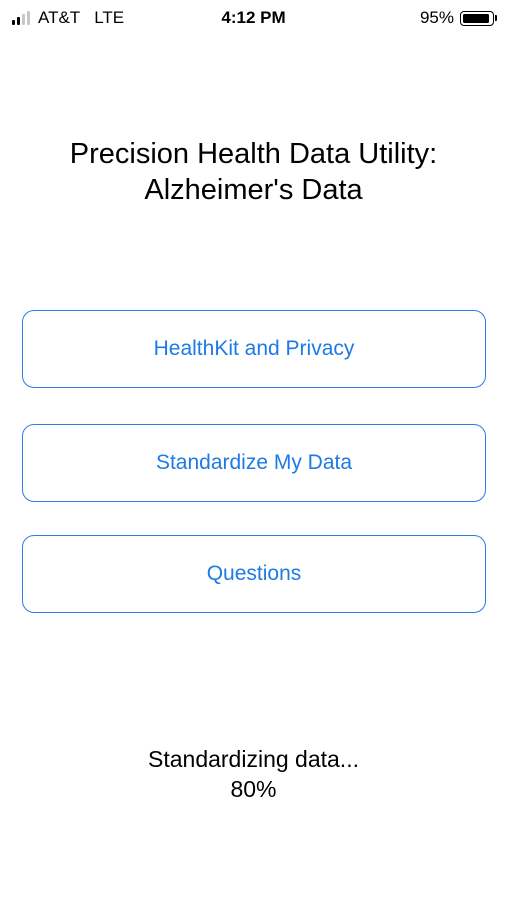 This screenshot has width=507, height=900. What do you see at coordinates (254, 574) in the screenshot?
I see `questions-button: Questions` at bounding box center [254, 574].